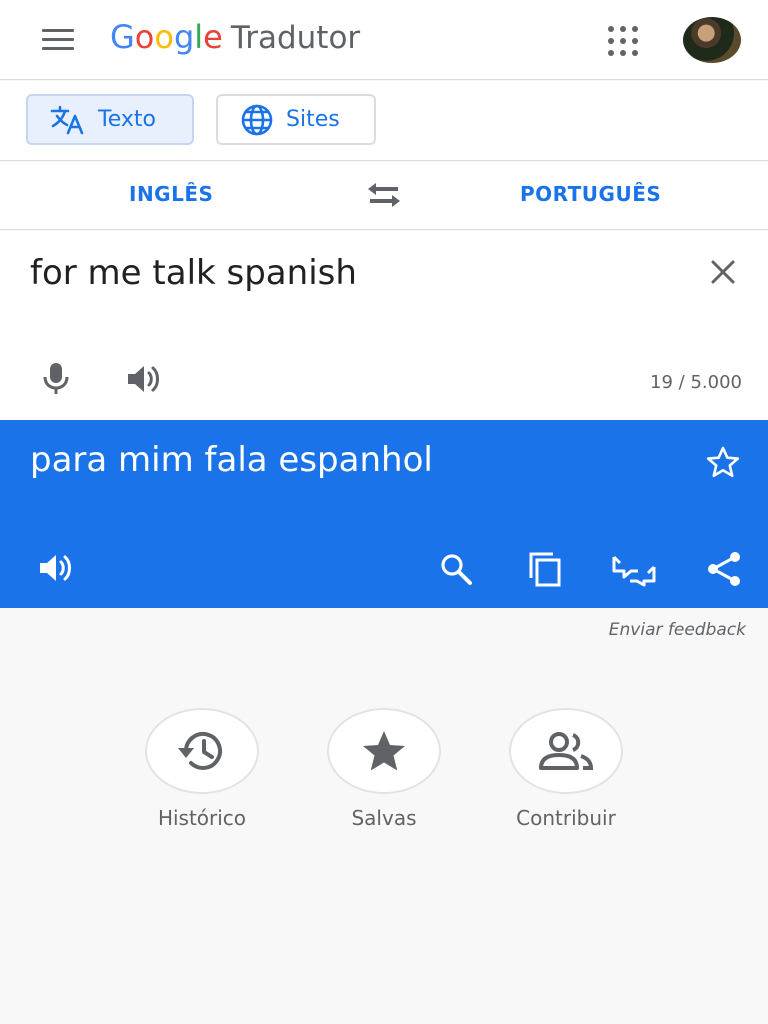 The height and width of the screenshot is (1024, 768). What do you see at coordinates (202, 818) in the screenshot?
I see `history-label: Histórico` at bounding box center [202, 818].